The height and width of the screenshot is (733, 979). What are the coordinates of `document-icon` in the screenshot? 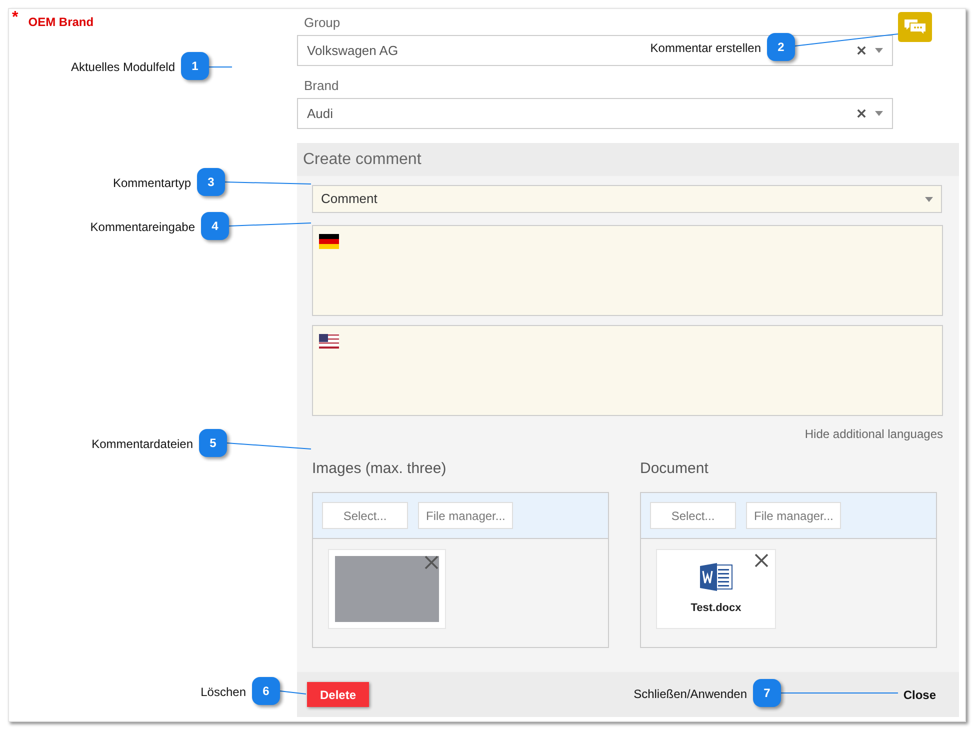 It's located at (716, 577).